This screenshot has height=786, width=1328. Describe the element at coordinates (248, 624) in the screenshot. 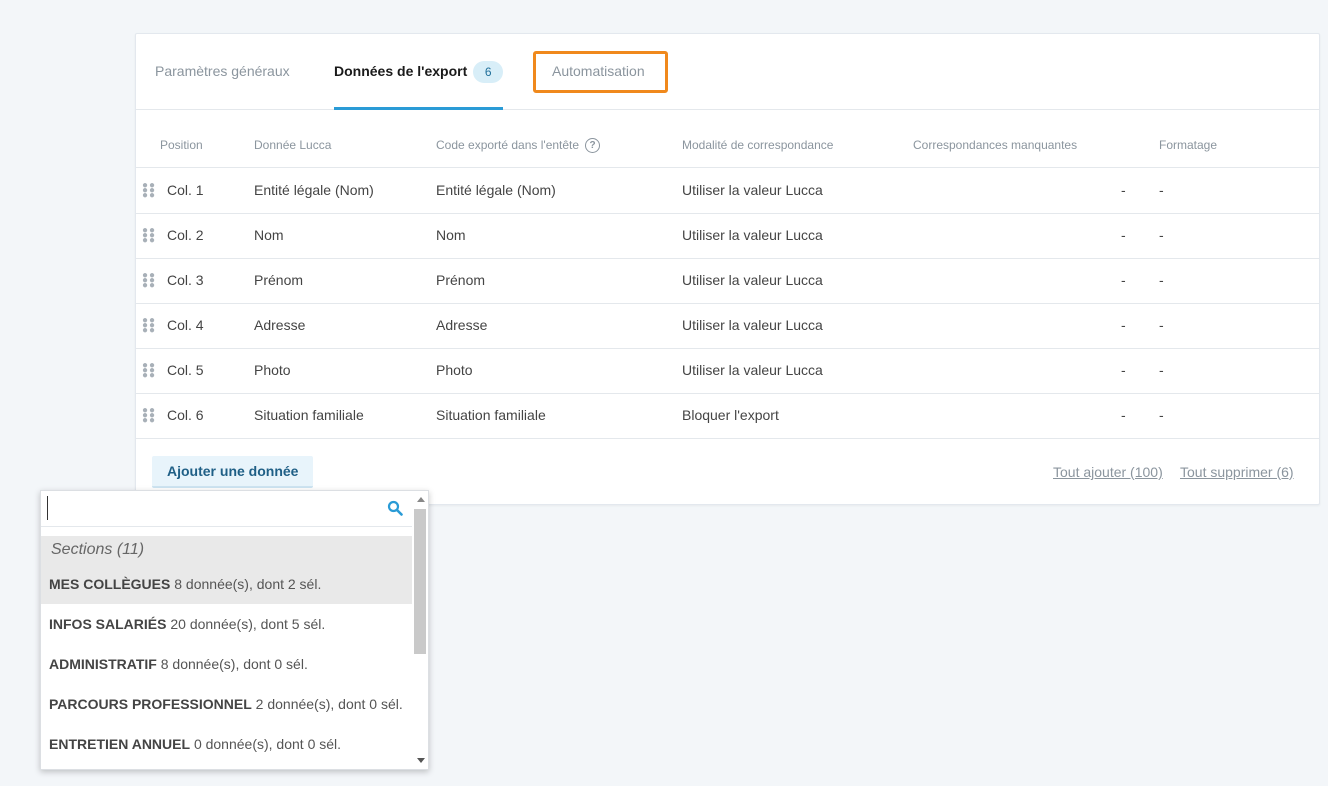

I see `option-detail: 20 donnée(s), dont 5 sél.` at that location.